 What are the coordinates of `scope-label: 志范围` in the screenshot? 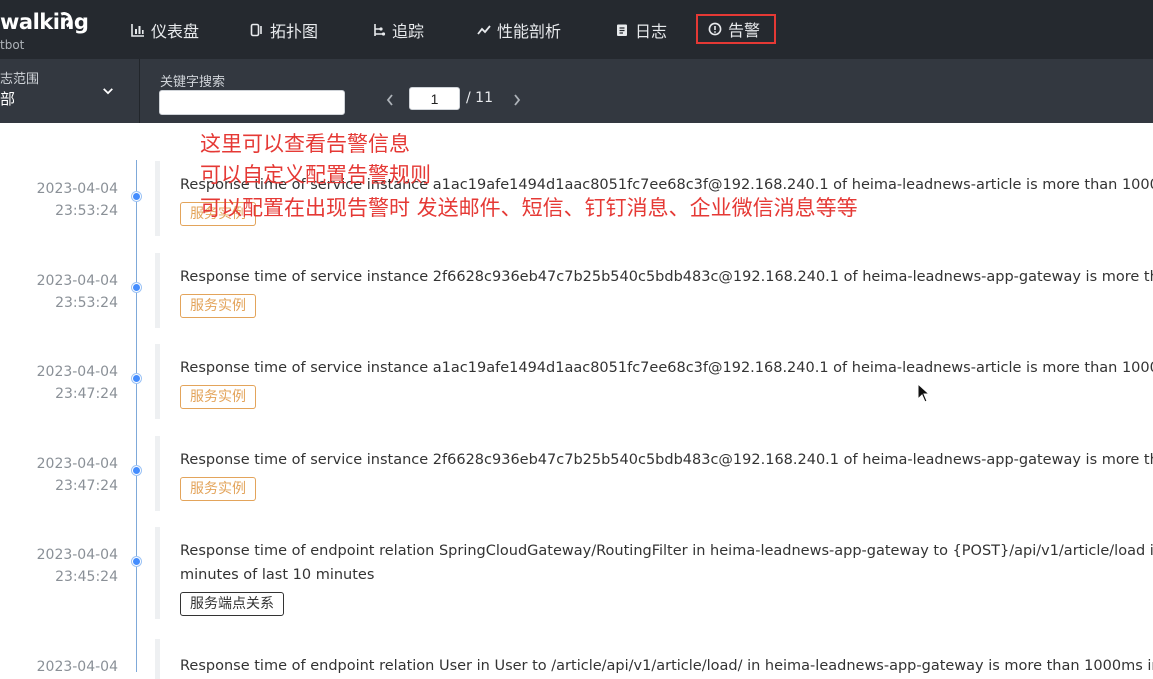 It's located at (20, 79).